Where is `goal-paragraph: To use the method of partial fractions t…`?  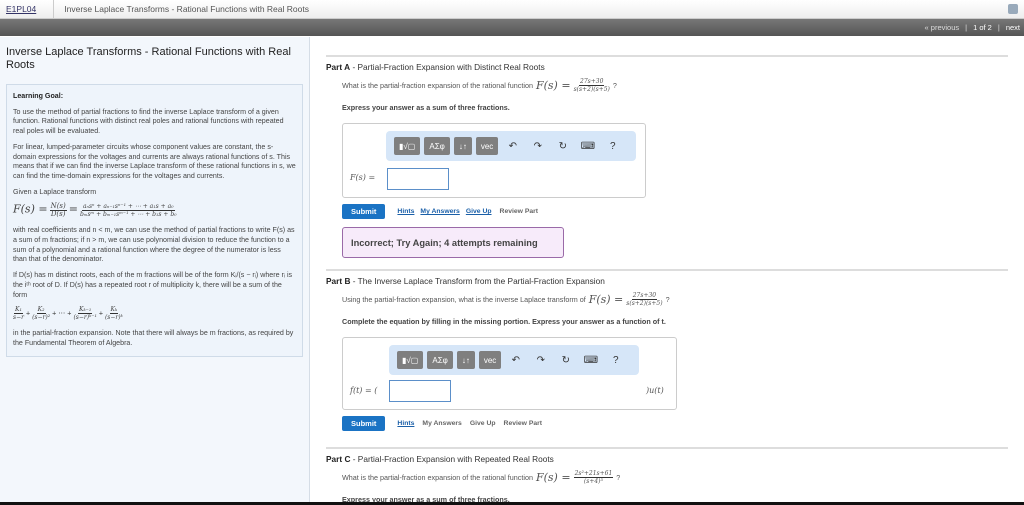
goal-paragraph: To use the method of partial fractions t… is located at coordinates (148, 121).